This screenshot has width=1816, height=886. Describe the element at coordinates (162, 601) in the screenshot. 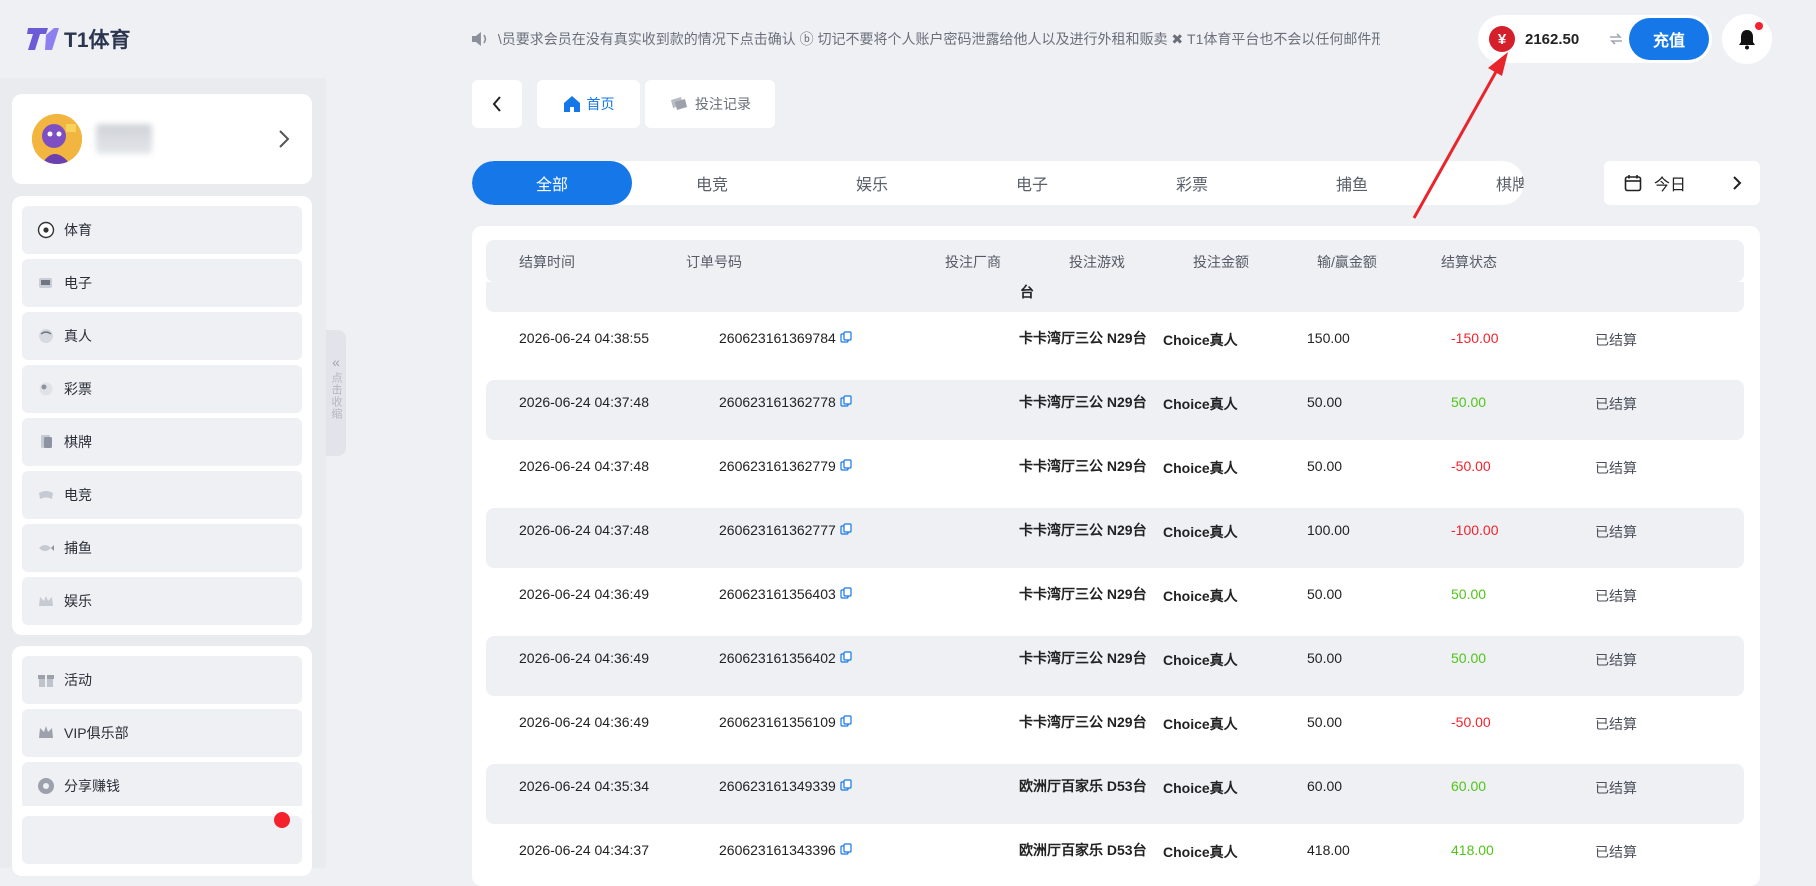

I see `sidebar-item-games-7: 娱乐` at that location.